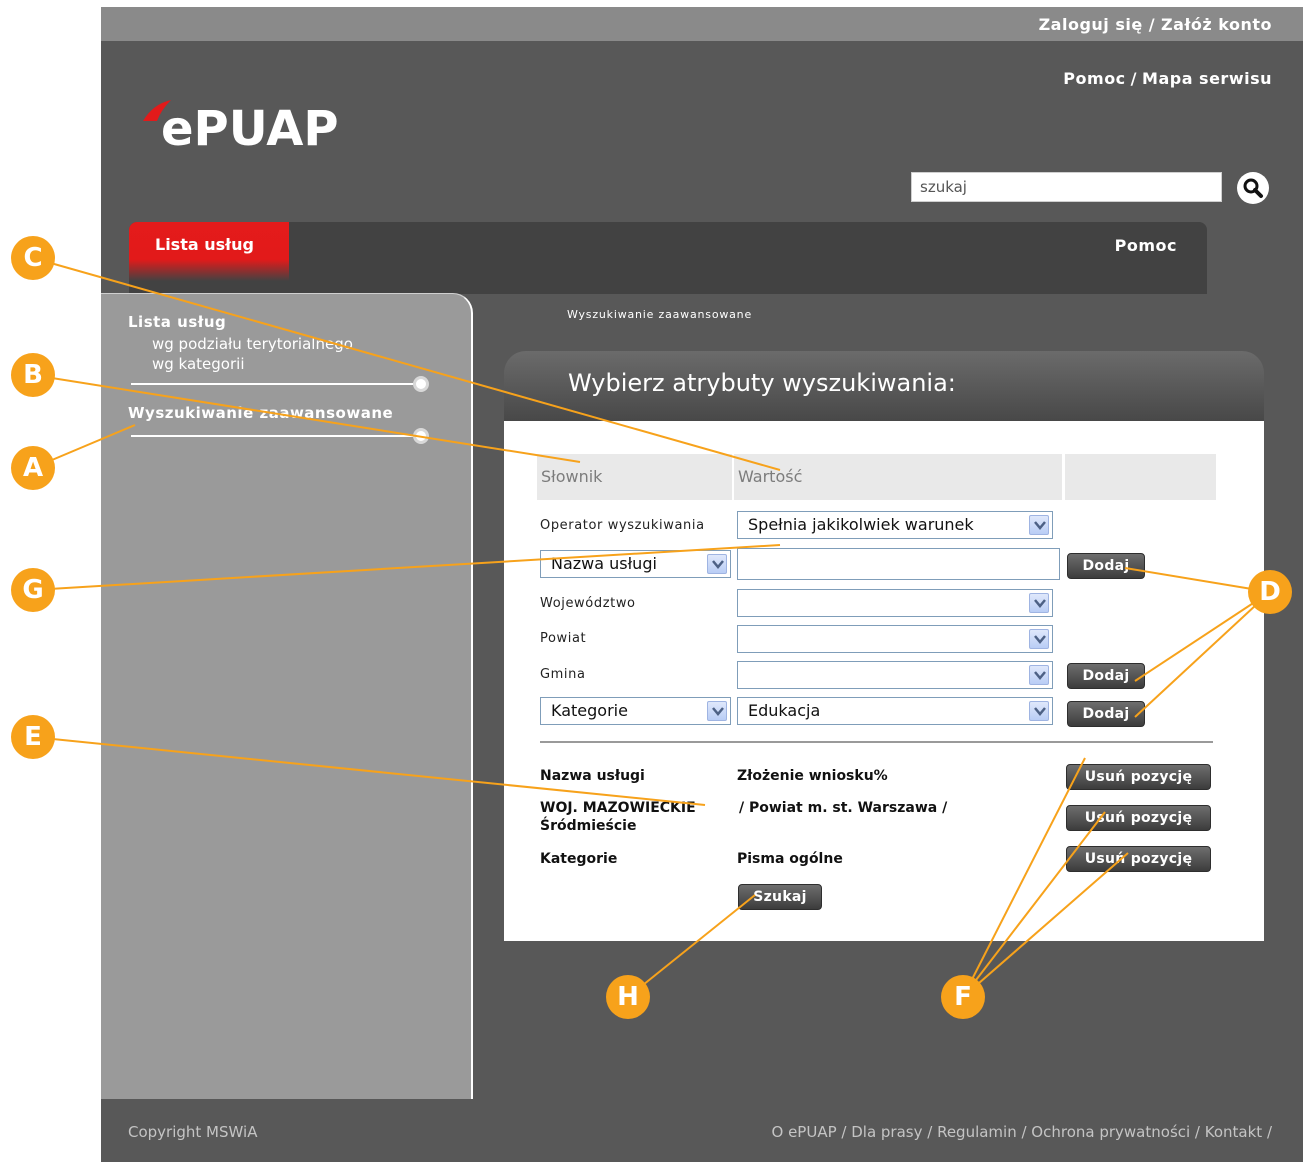  Describe the element at coordinates (33, 590) in the screenshot. I see `annotation-marker-g: G` at that location.